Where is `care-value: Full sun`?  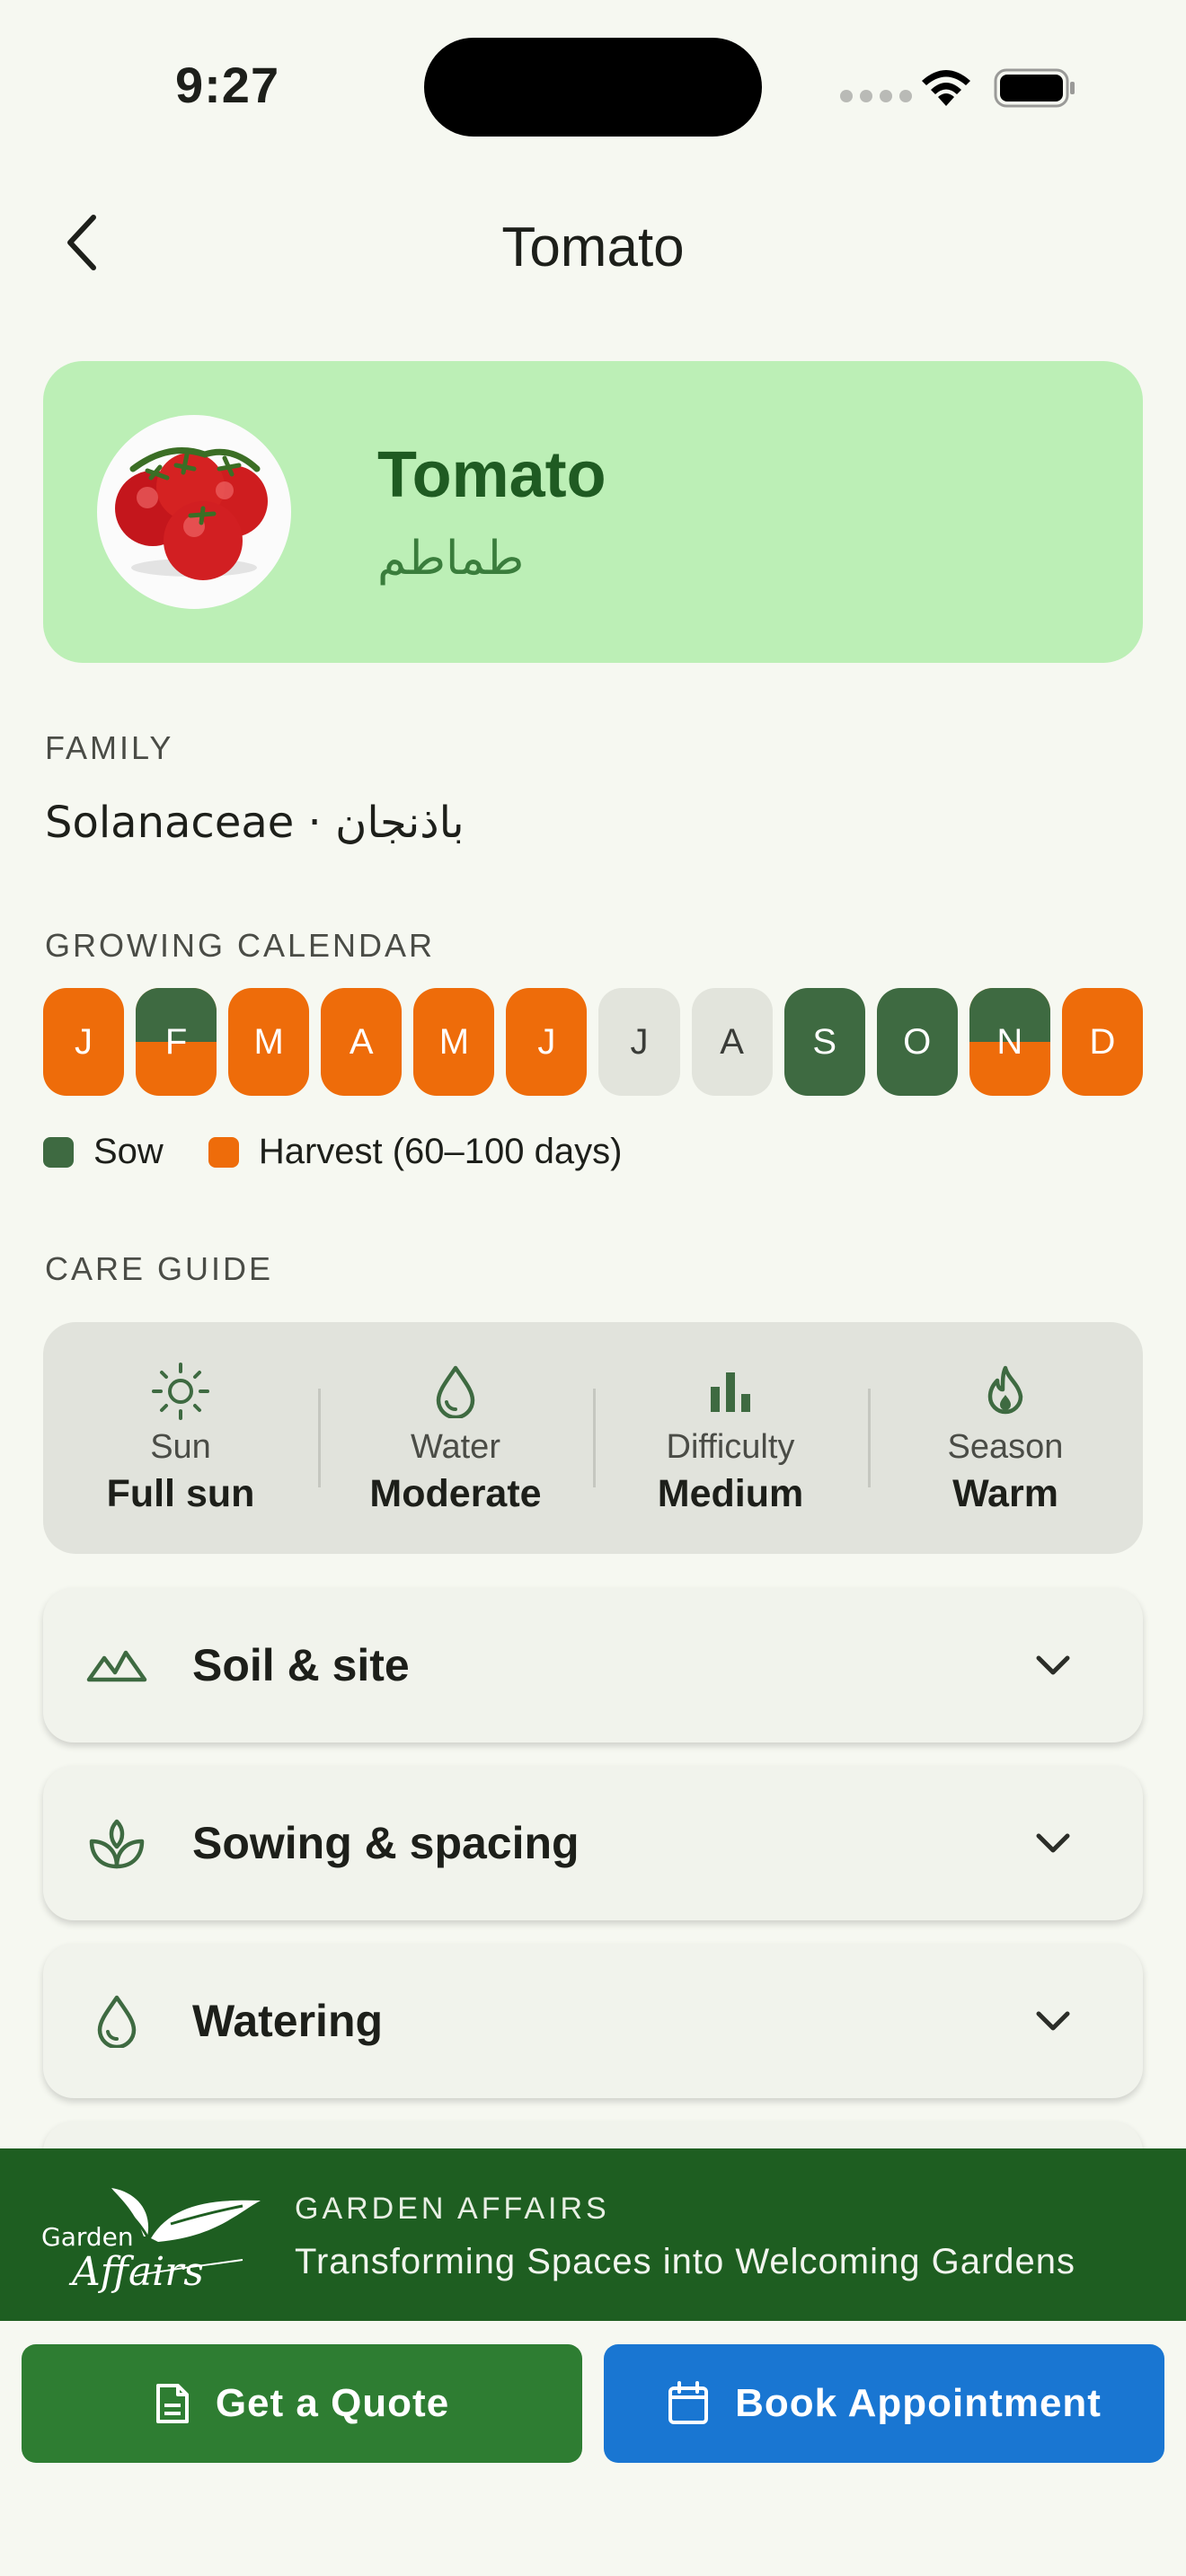
care-value: Full sun is located at coordinates (180, 1493).